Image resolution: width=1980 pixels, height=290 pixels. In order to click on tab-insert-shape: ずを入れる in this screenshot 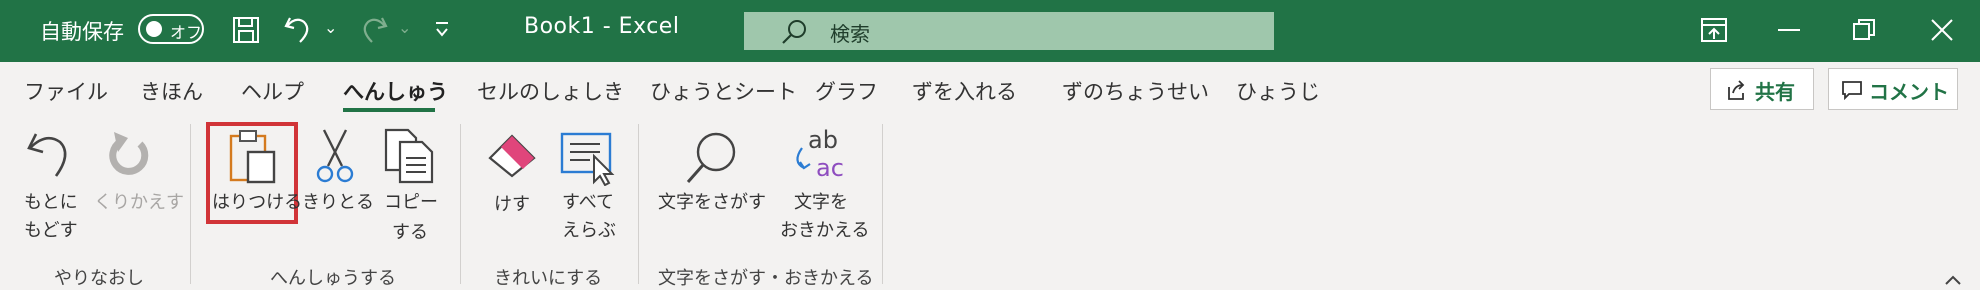, I will do `click(964, 91)`.